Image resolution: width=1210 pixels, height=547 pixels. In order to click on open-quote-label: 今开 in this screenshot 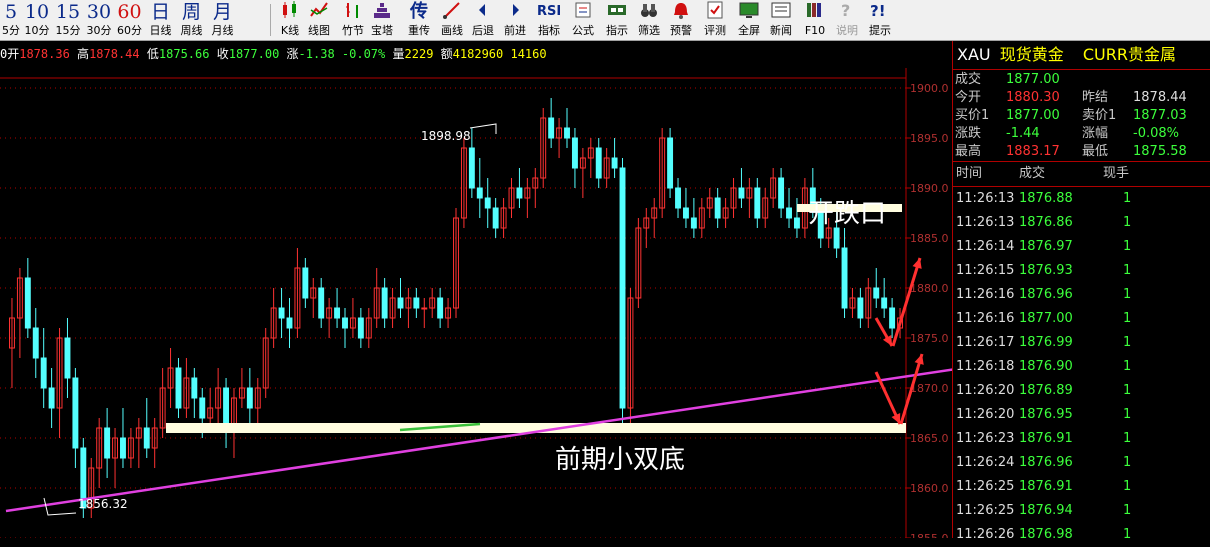, I will do `click(968, 97)`.